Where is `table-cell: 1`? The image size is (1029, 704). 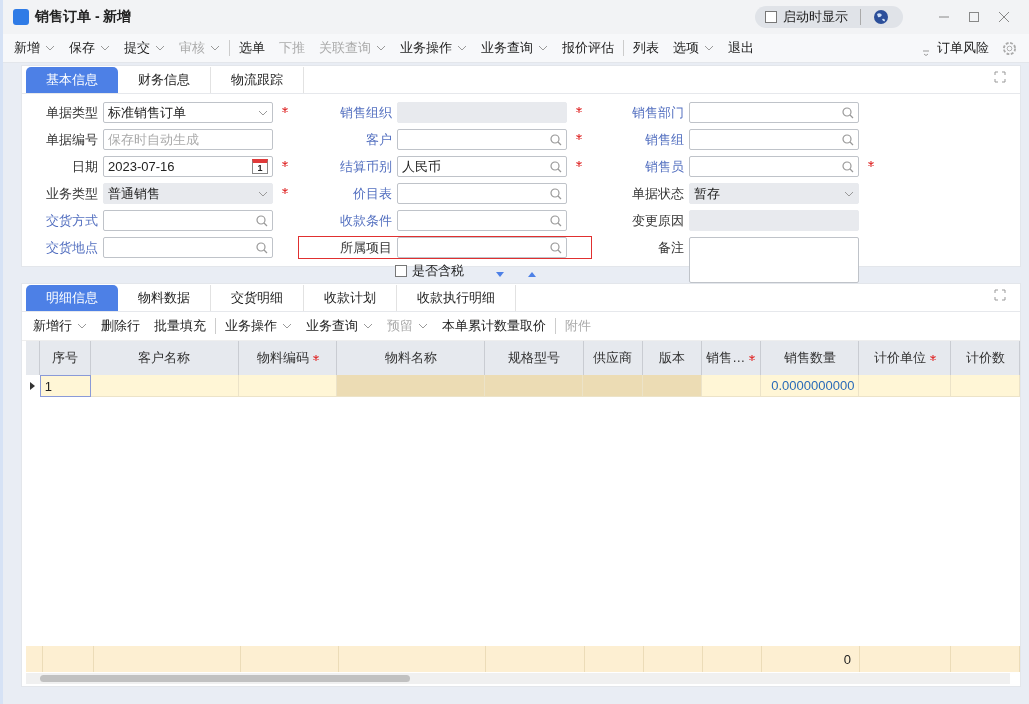
table-cell: 1 is located at coordinates (65, 386).